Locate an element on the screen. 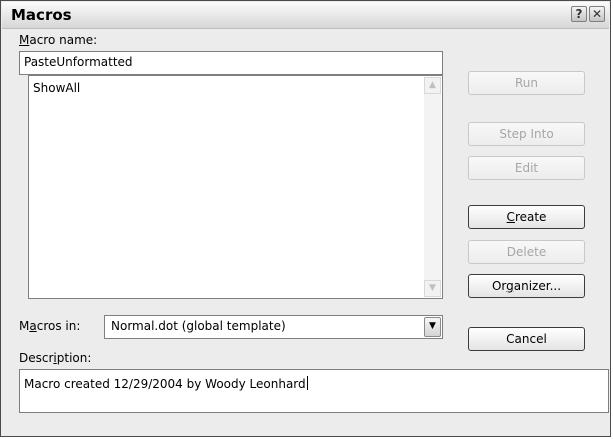  organizer-mnemonic: g is located at coordinates (510, 286).